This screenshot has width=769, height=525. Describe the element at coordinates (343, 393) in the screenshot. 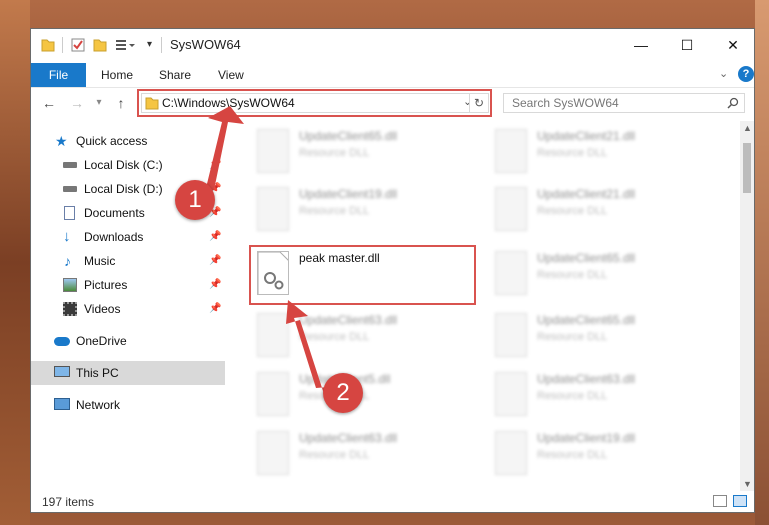

I see `callout-badge-2: 2` at that location.